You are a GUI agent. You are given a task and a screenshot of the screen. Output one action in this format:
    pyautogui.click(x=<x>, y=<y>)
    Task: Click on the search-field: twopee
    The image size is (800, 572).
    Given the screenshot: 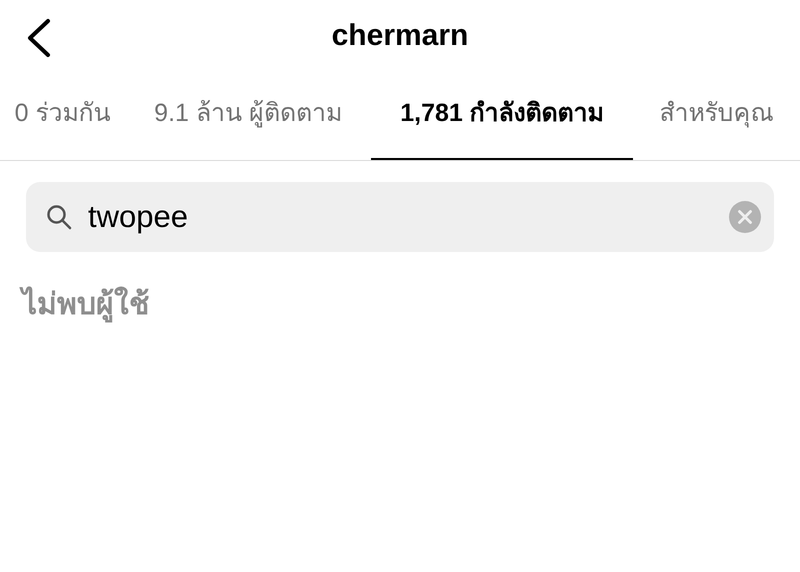 What is the action you would take?
    pyautogui.click(x=400, y=217)
    